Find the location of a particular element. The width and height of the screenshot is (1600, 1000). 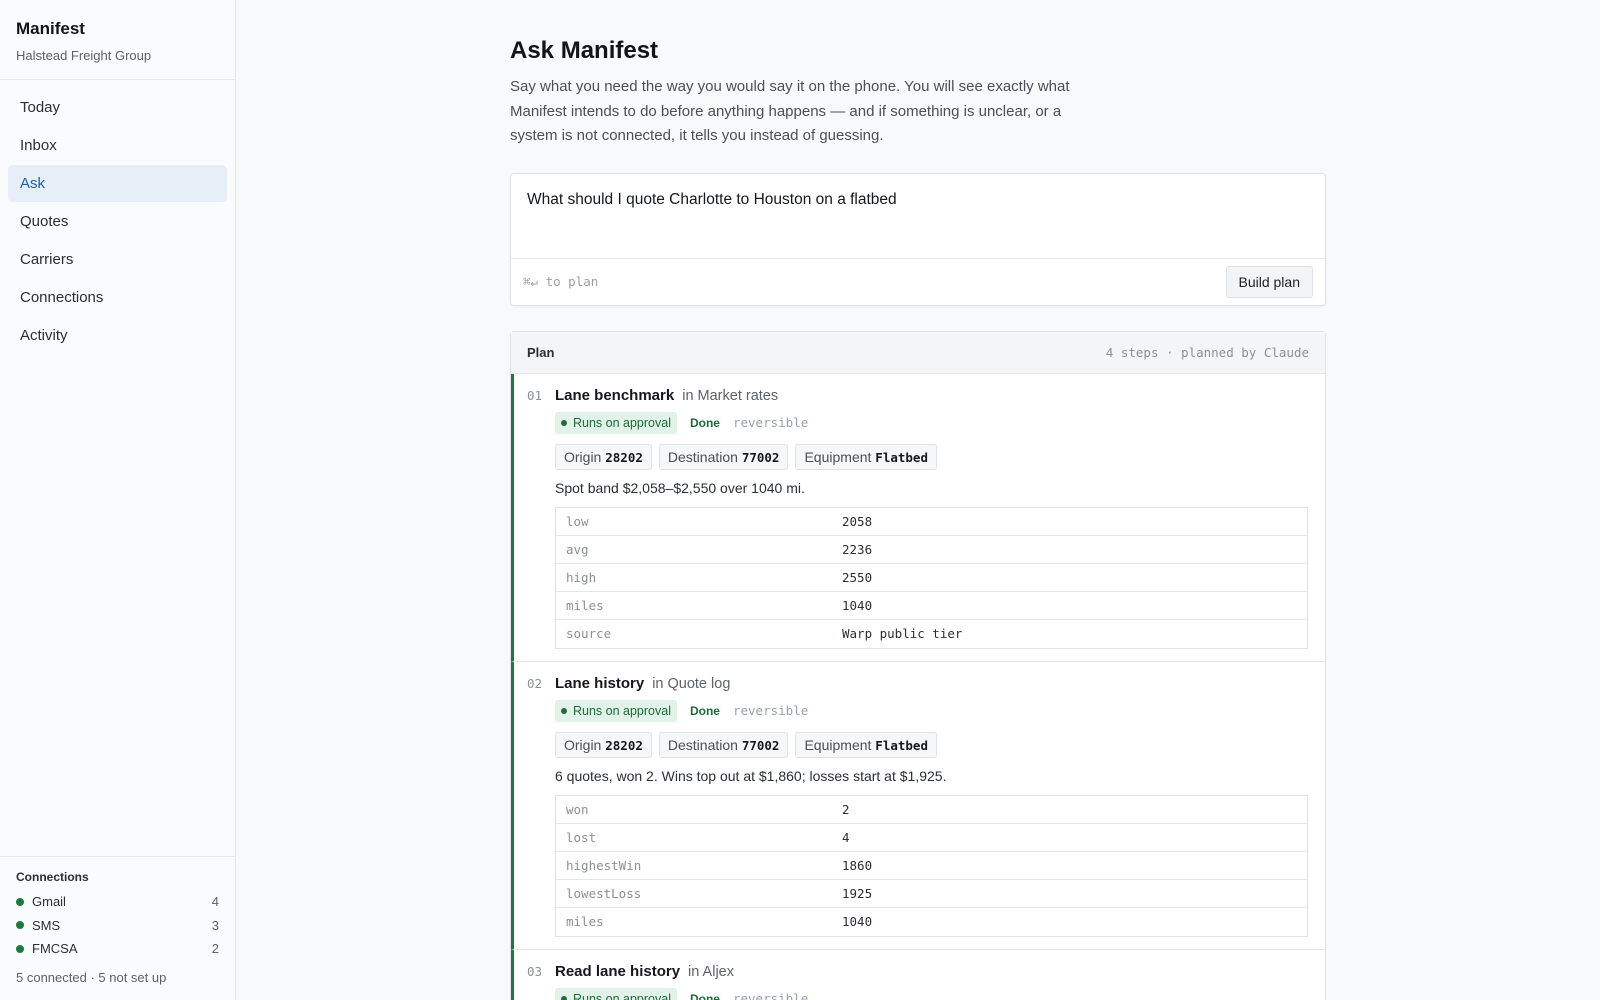

connection-gmail: Gmail 4 is located at coordinates (117, 902).